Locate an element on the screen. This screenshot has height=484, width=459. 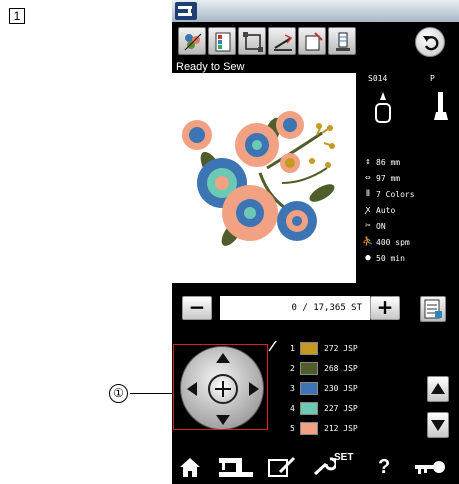
key-icon is located at coordinates (430, 467).